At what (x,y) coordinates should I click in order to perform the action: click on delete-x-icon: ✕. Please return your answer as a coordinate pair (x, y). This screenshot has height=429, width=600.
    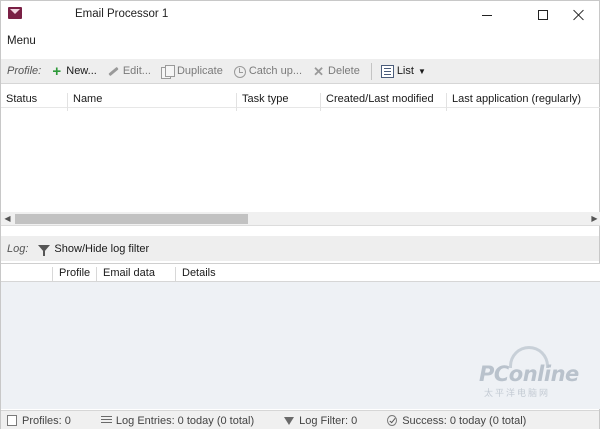
    Looking at the image, I should click on (318, 71).